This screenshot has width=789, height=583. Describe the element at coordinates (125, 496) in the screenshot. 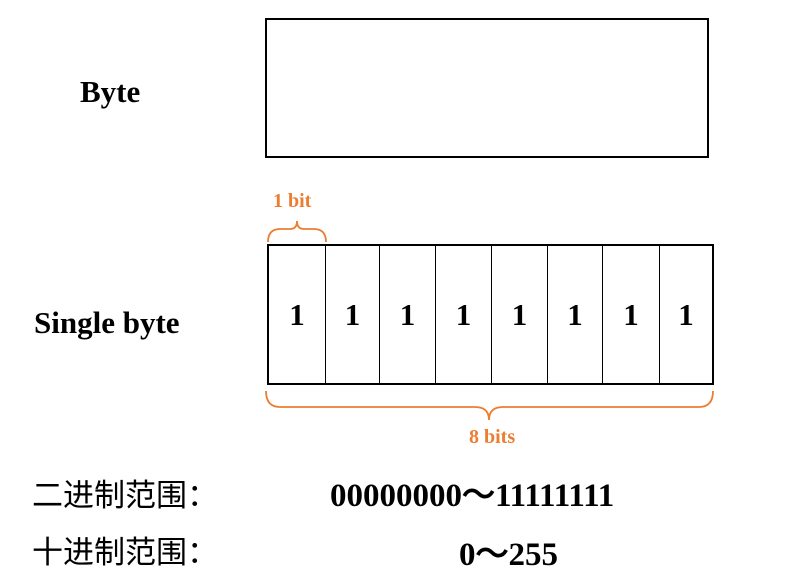

I see `binary-range-label: 二进制范围：` at that location.